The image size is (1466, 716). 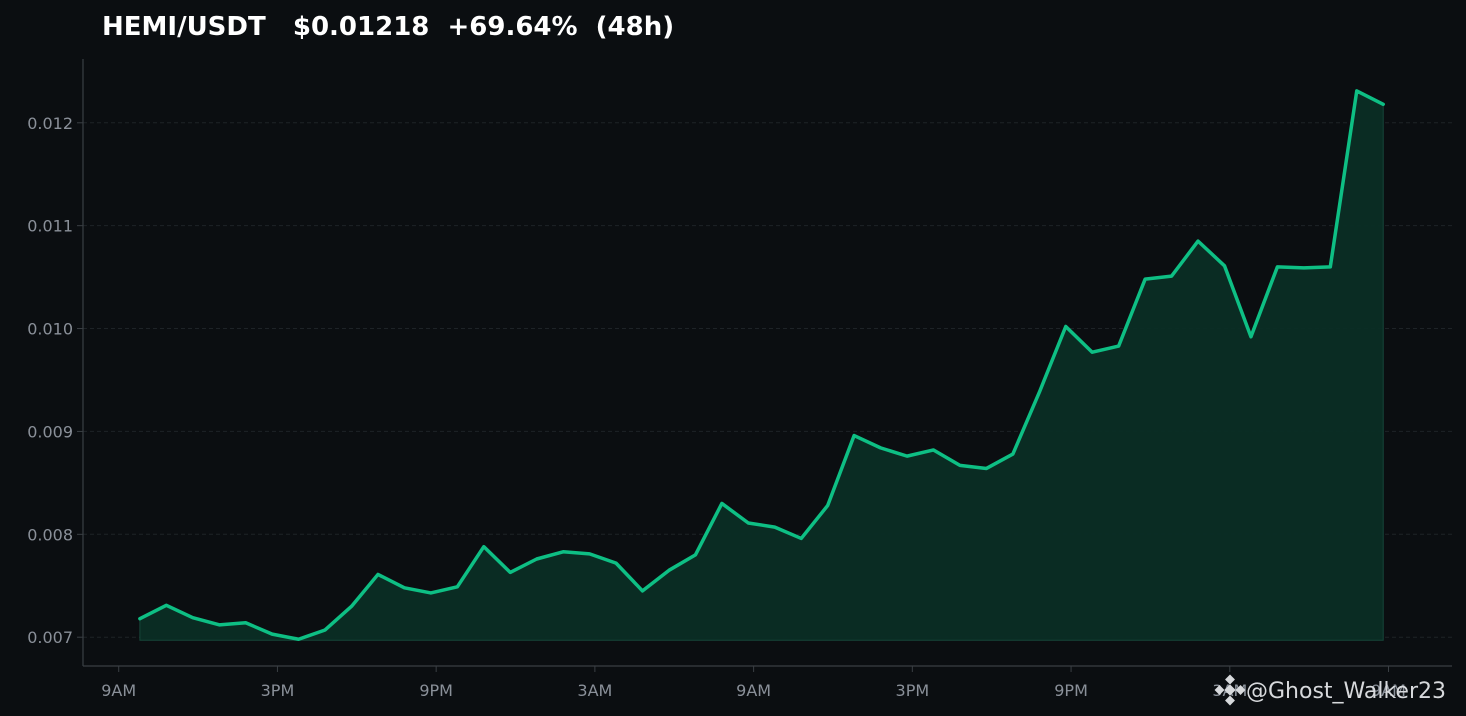 What do you see at coordinates (50, 431) in the screenshot?
I see `y-tick-label: 0.009` at bounding box center [50, 431].